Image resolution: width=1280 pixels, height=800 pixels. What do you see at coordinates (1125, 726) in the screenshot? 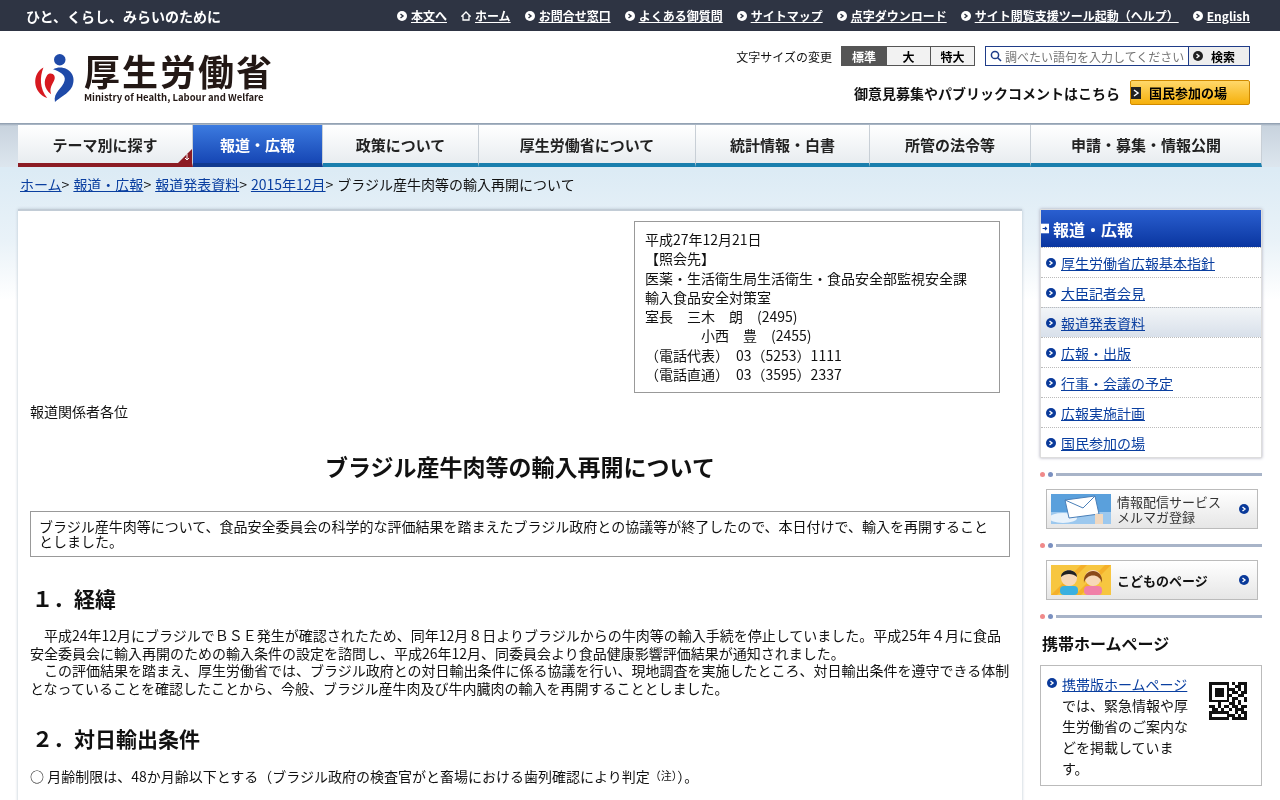
I see `mobile-description: 携帯版ホームページ では、緊急情報や厚生労働省のご案内などを掲載しています。` at bounding box center [1125, 726].